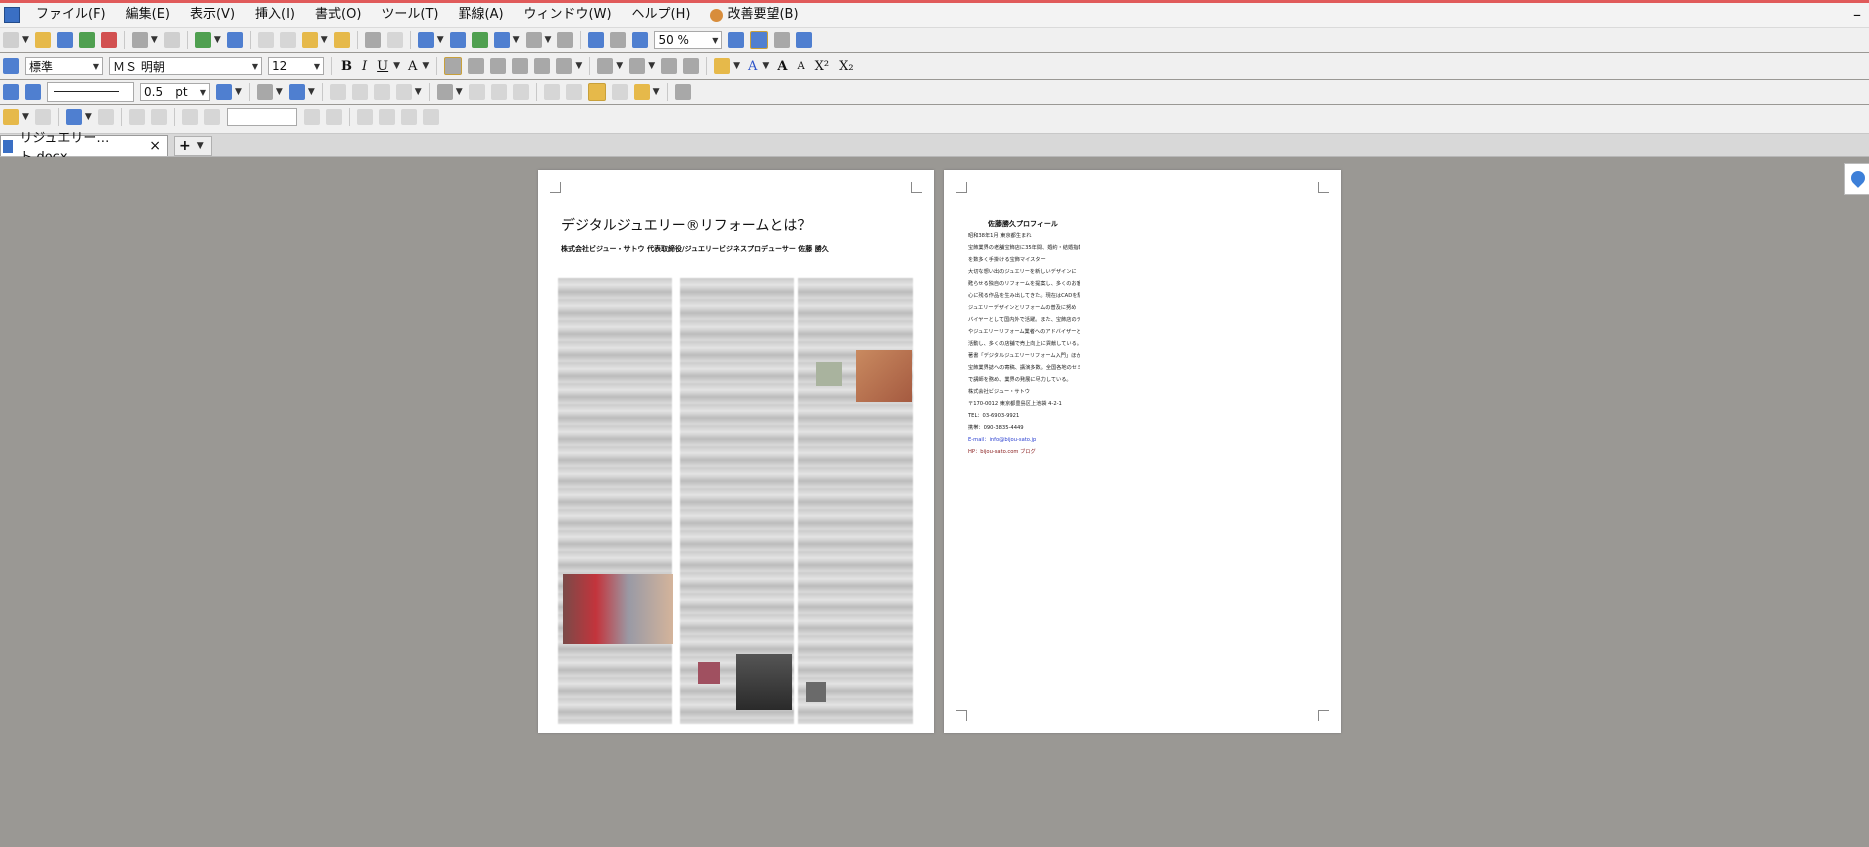 The width and height of the screenshot is (1869, 847). What do you see at coordinates (782, 66) in the screenshot?
I see `grow-font-button: A` at bounding box center [782, 66].